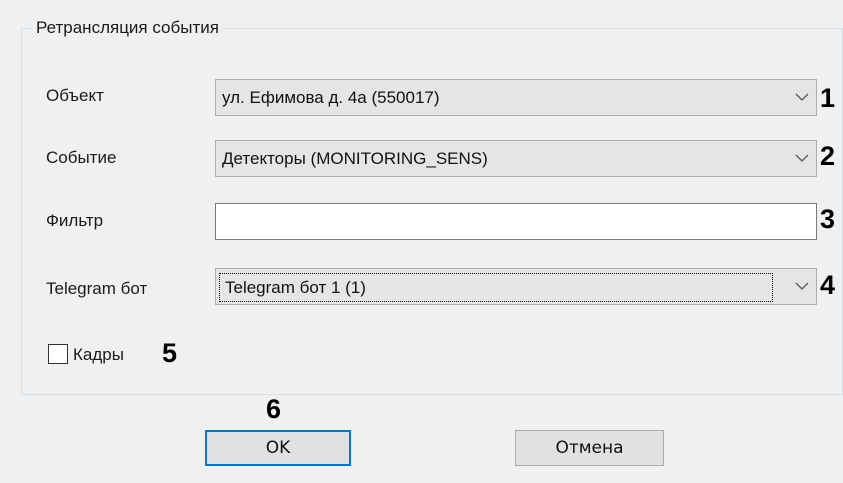  What do you see at coordinates (516, 221) in the screenshot?
I see `filter-input` at bounding box center [516, 221].